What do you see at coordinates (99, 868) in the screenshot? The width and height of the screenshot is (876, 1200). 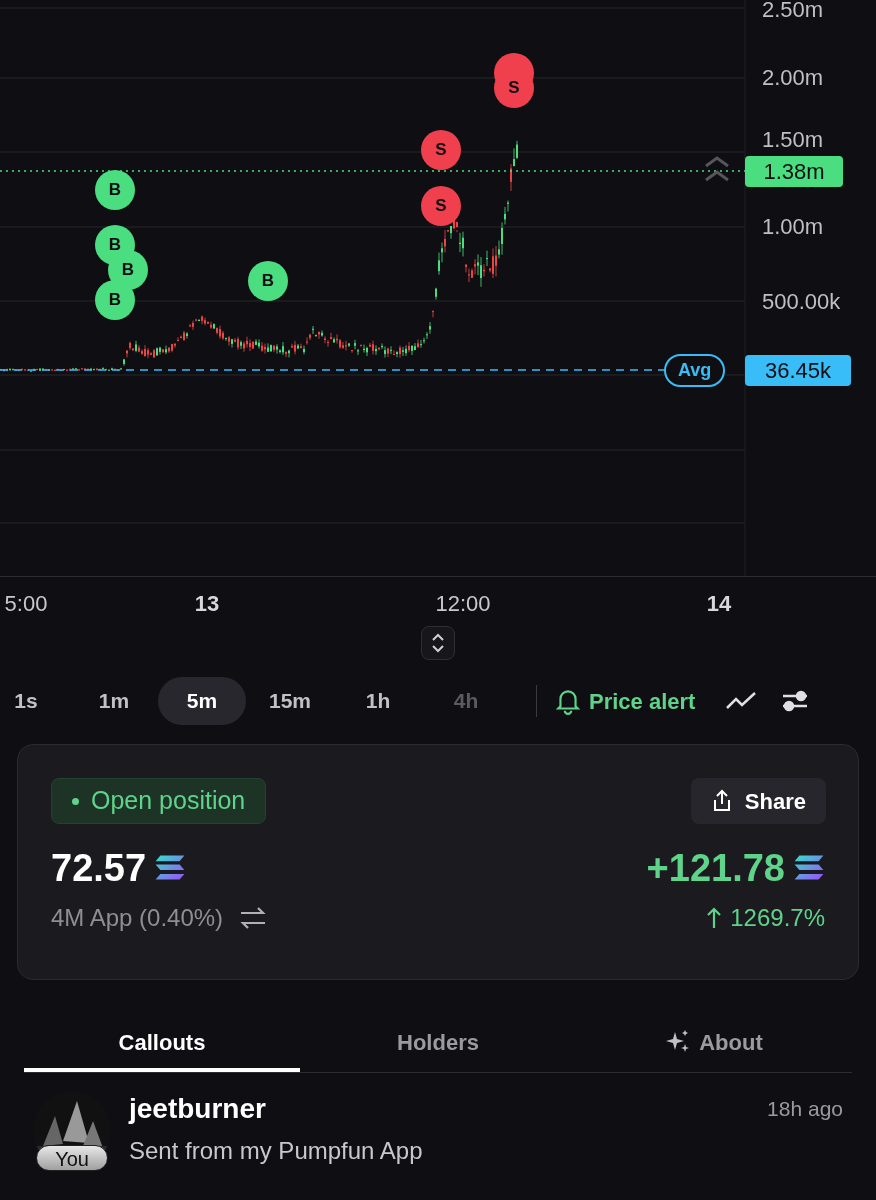 I see `position-amount: 72.57` at bounding box center [99, 868].